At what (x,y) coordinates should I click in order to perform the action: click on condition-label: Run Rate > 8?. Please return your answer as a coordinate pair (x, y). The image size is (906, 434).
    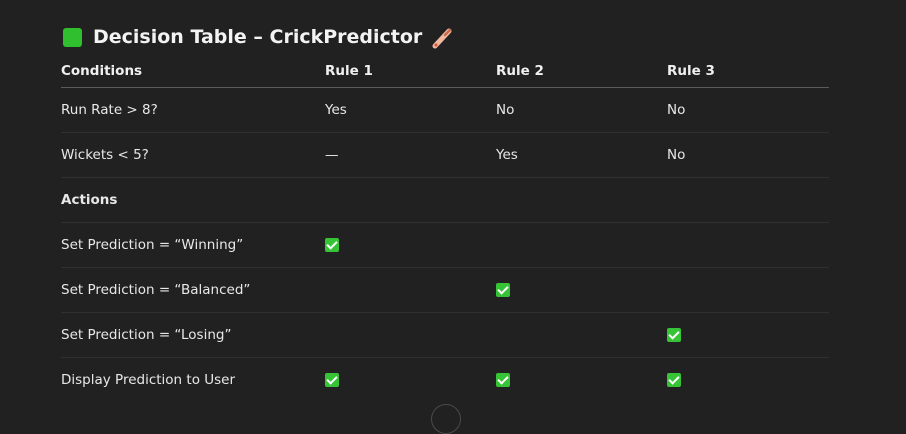
    Looking at the image, I should click on (193, 110).